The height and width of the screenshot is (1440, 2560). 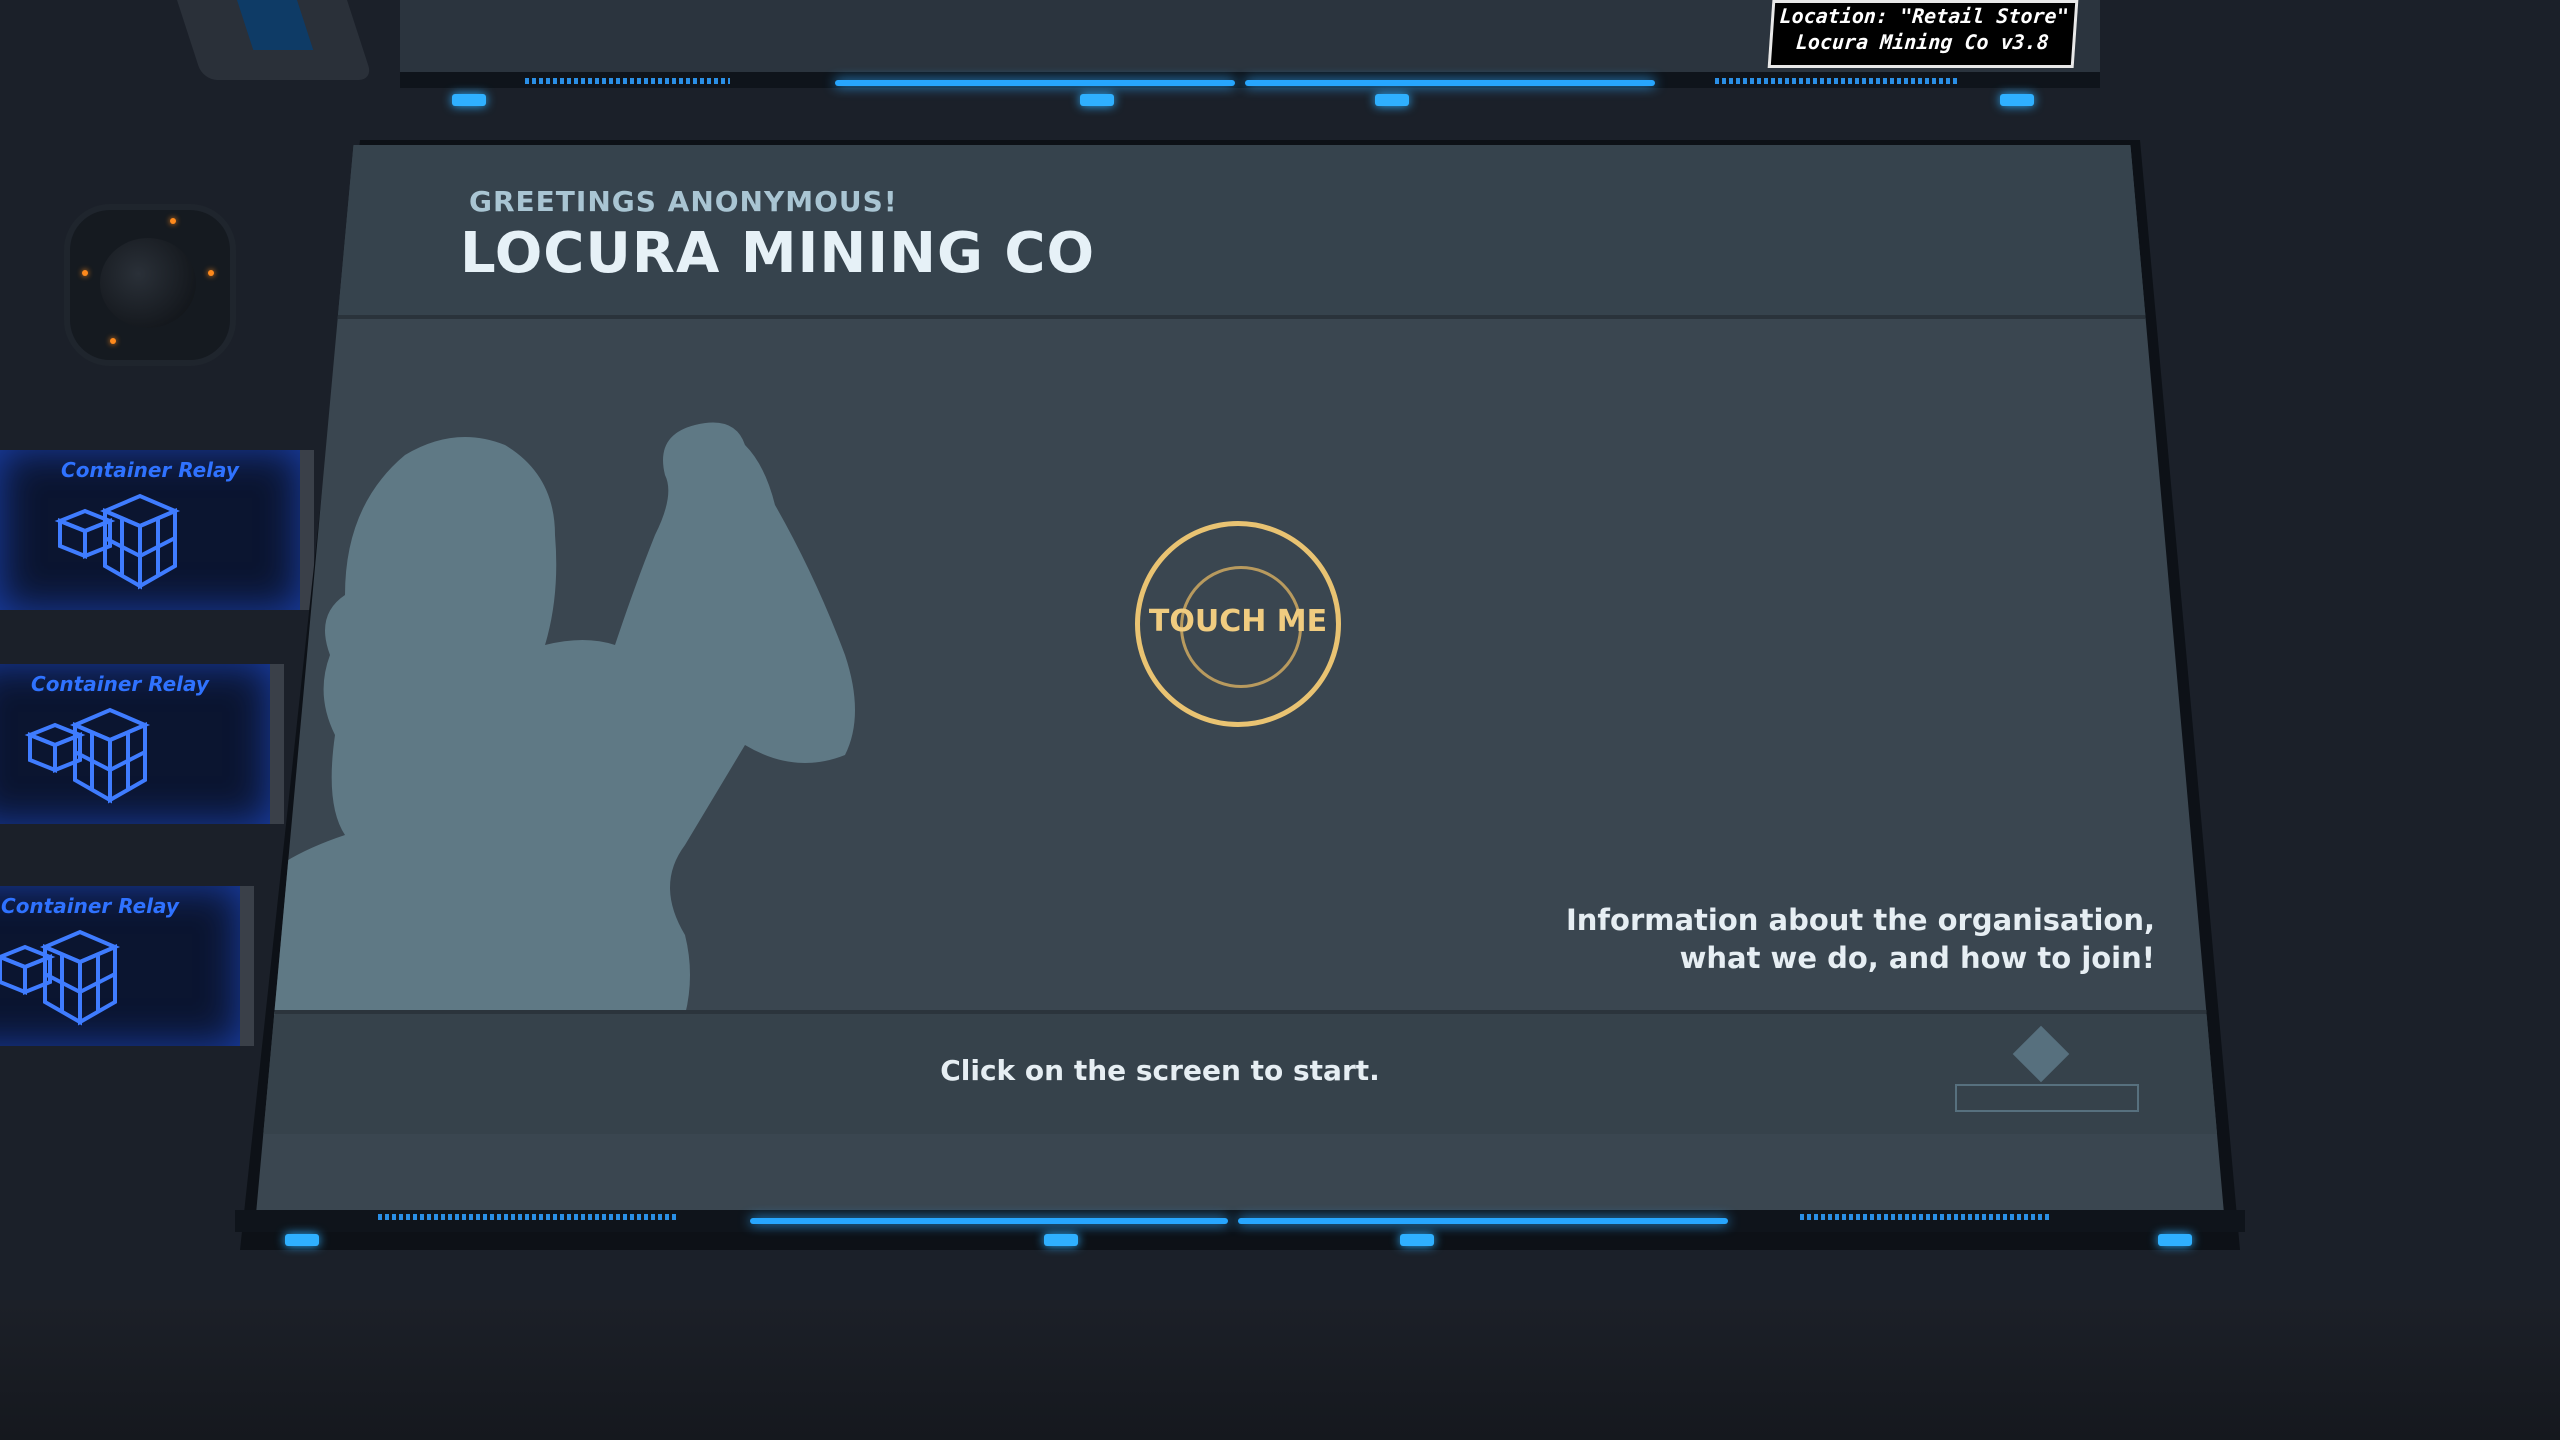 I want to click on touch-me-label: TOUCH ME, so click(x=1238, y=621).